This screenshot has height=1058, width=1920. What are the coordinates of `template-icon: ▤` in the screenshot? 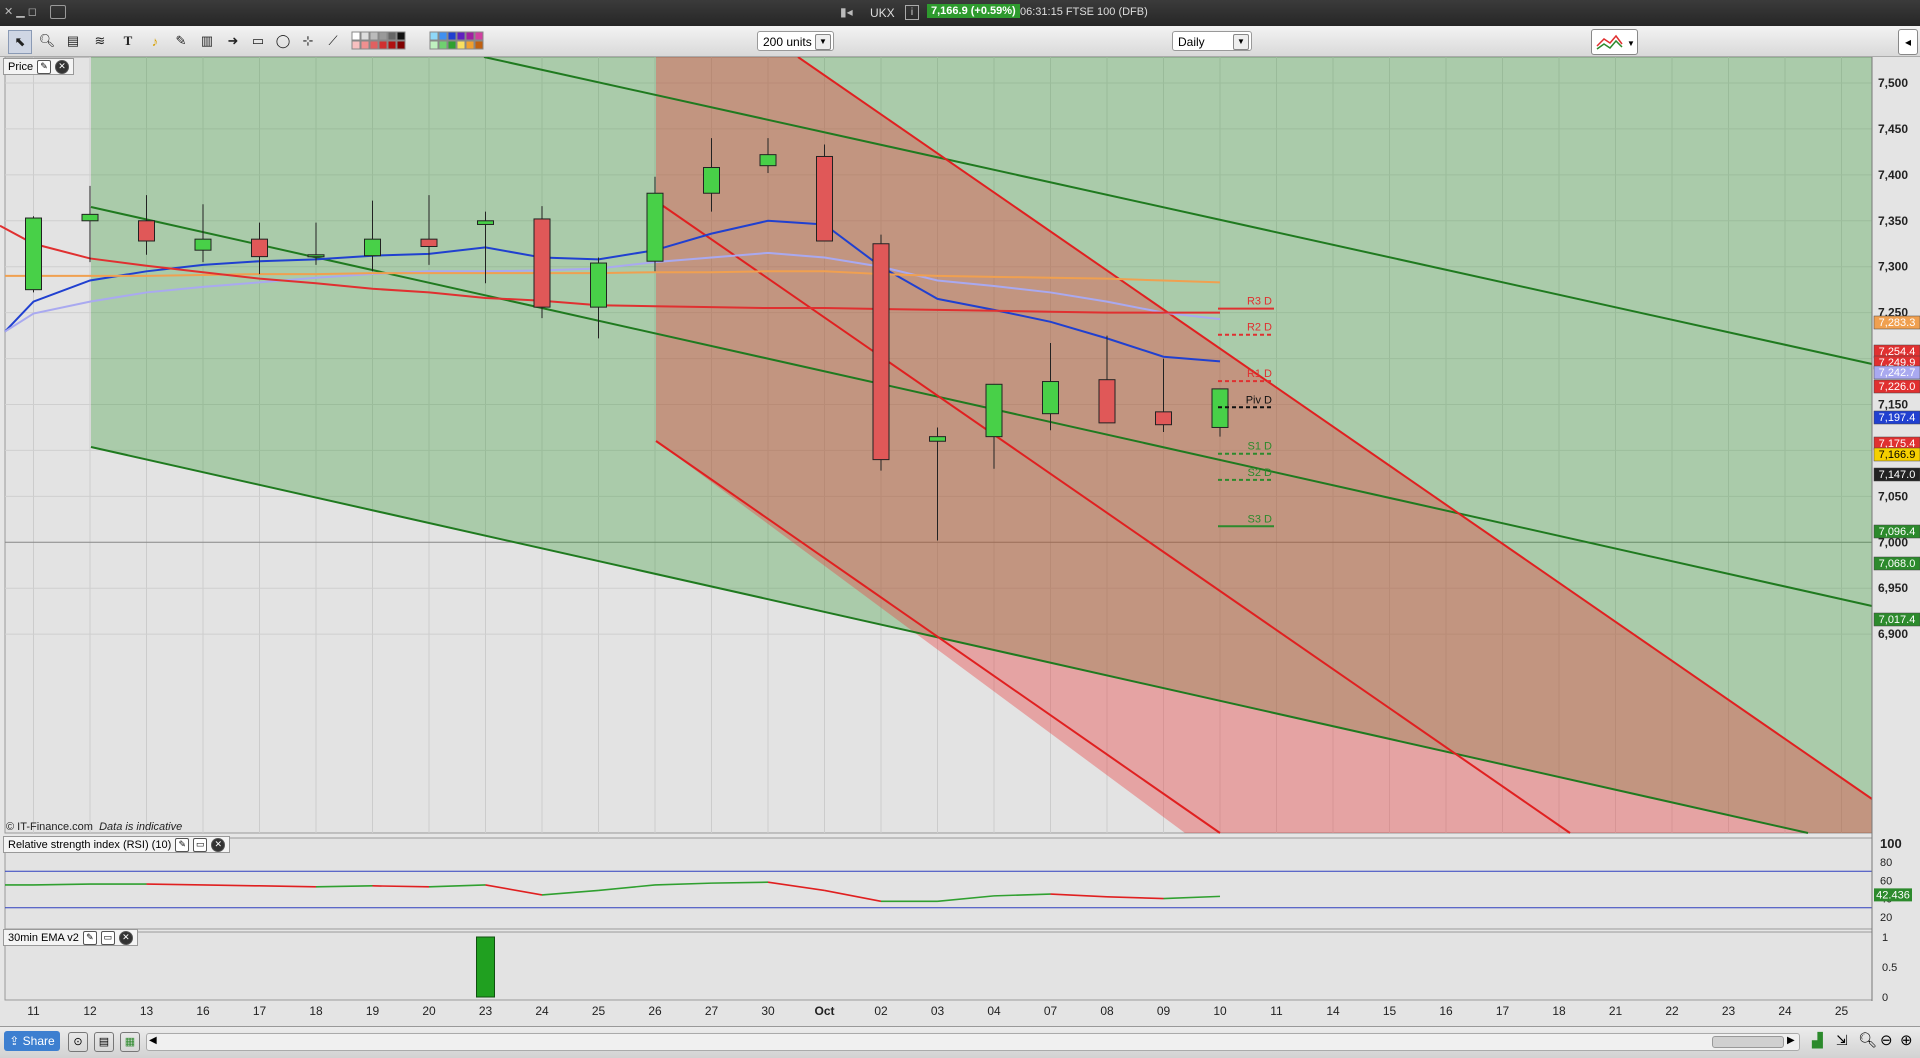 It's located at (104, 1042).